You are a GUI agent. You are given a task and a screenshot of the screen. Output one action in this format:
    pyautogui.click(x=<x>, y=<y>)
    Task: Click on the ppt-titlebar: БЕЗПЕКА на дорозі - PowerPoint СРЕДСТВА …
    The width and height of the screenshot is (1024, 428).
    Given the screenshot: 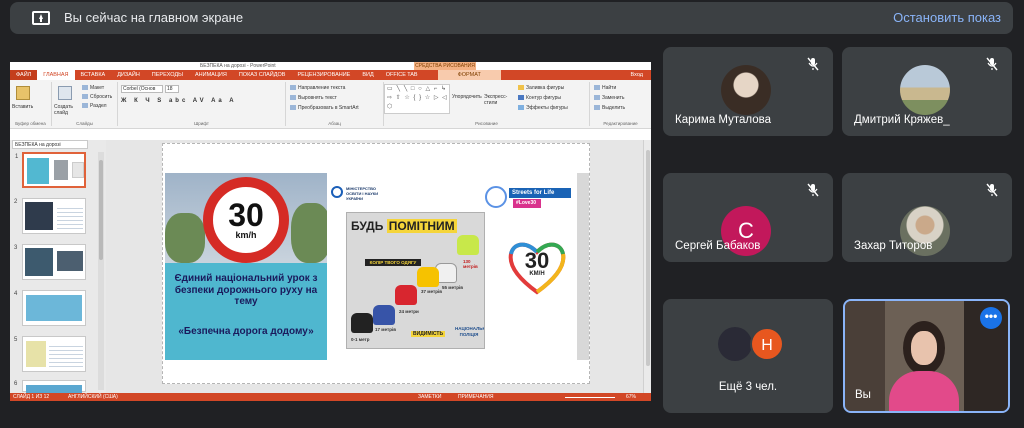 What is the action you would take?
    pyautogui.click(x=330, y=66)
    